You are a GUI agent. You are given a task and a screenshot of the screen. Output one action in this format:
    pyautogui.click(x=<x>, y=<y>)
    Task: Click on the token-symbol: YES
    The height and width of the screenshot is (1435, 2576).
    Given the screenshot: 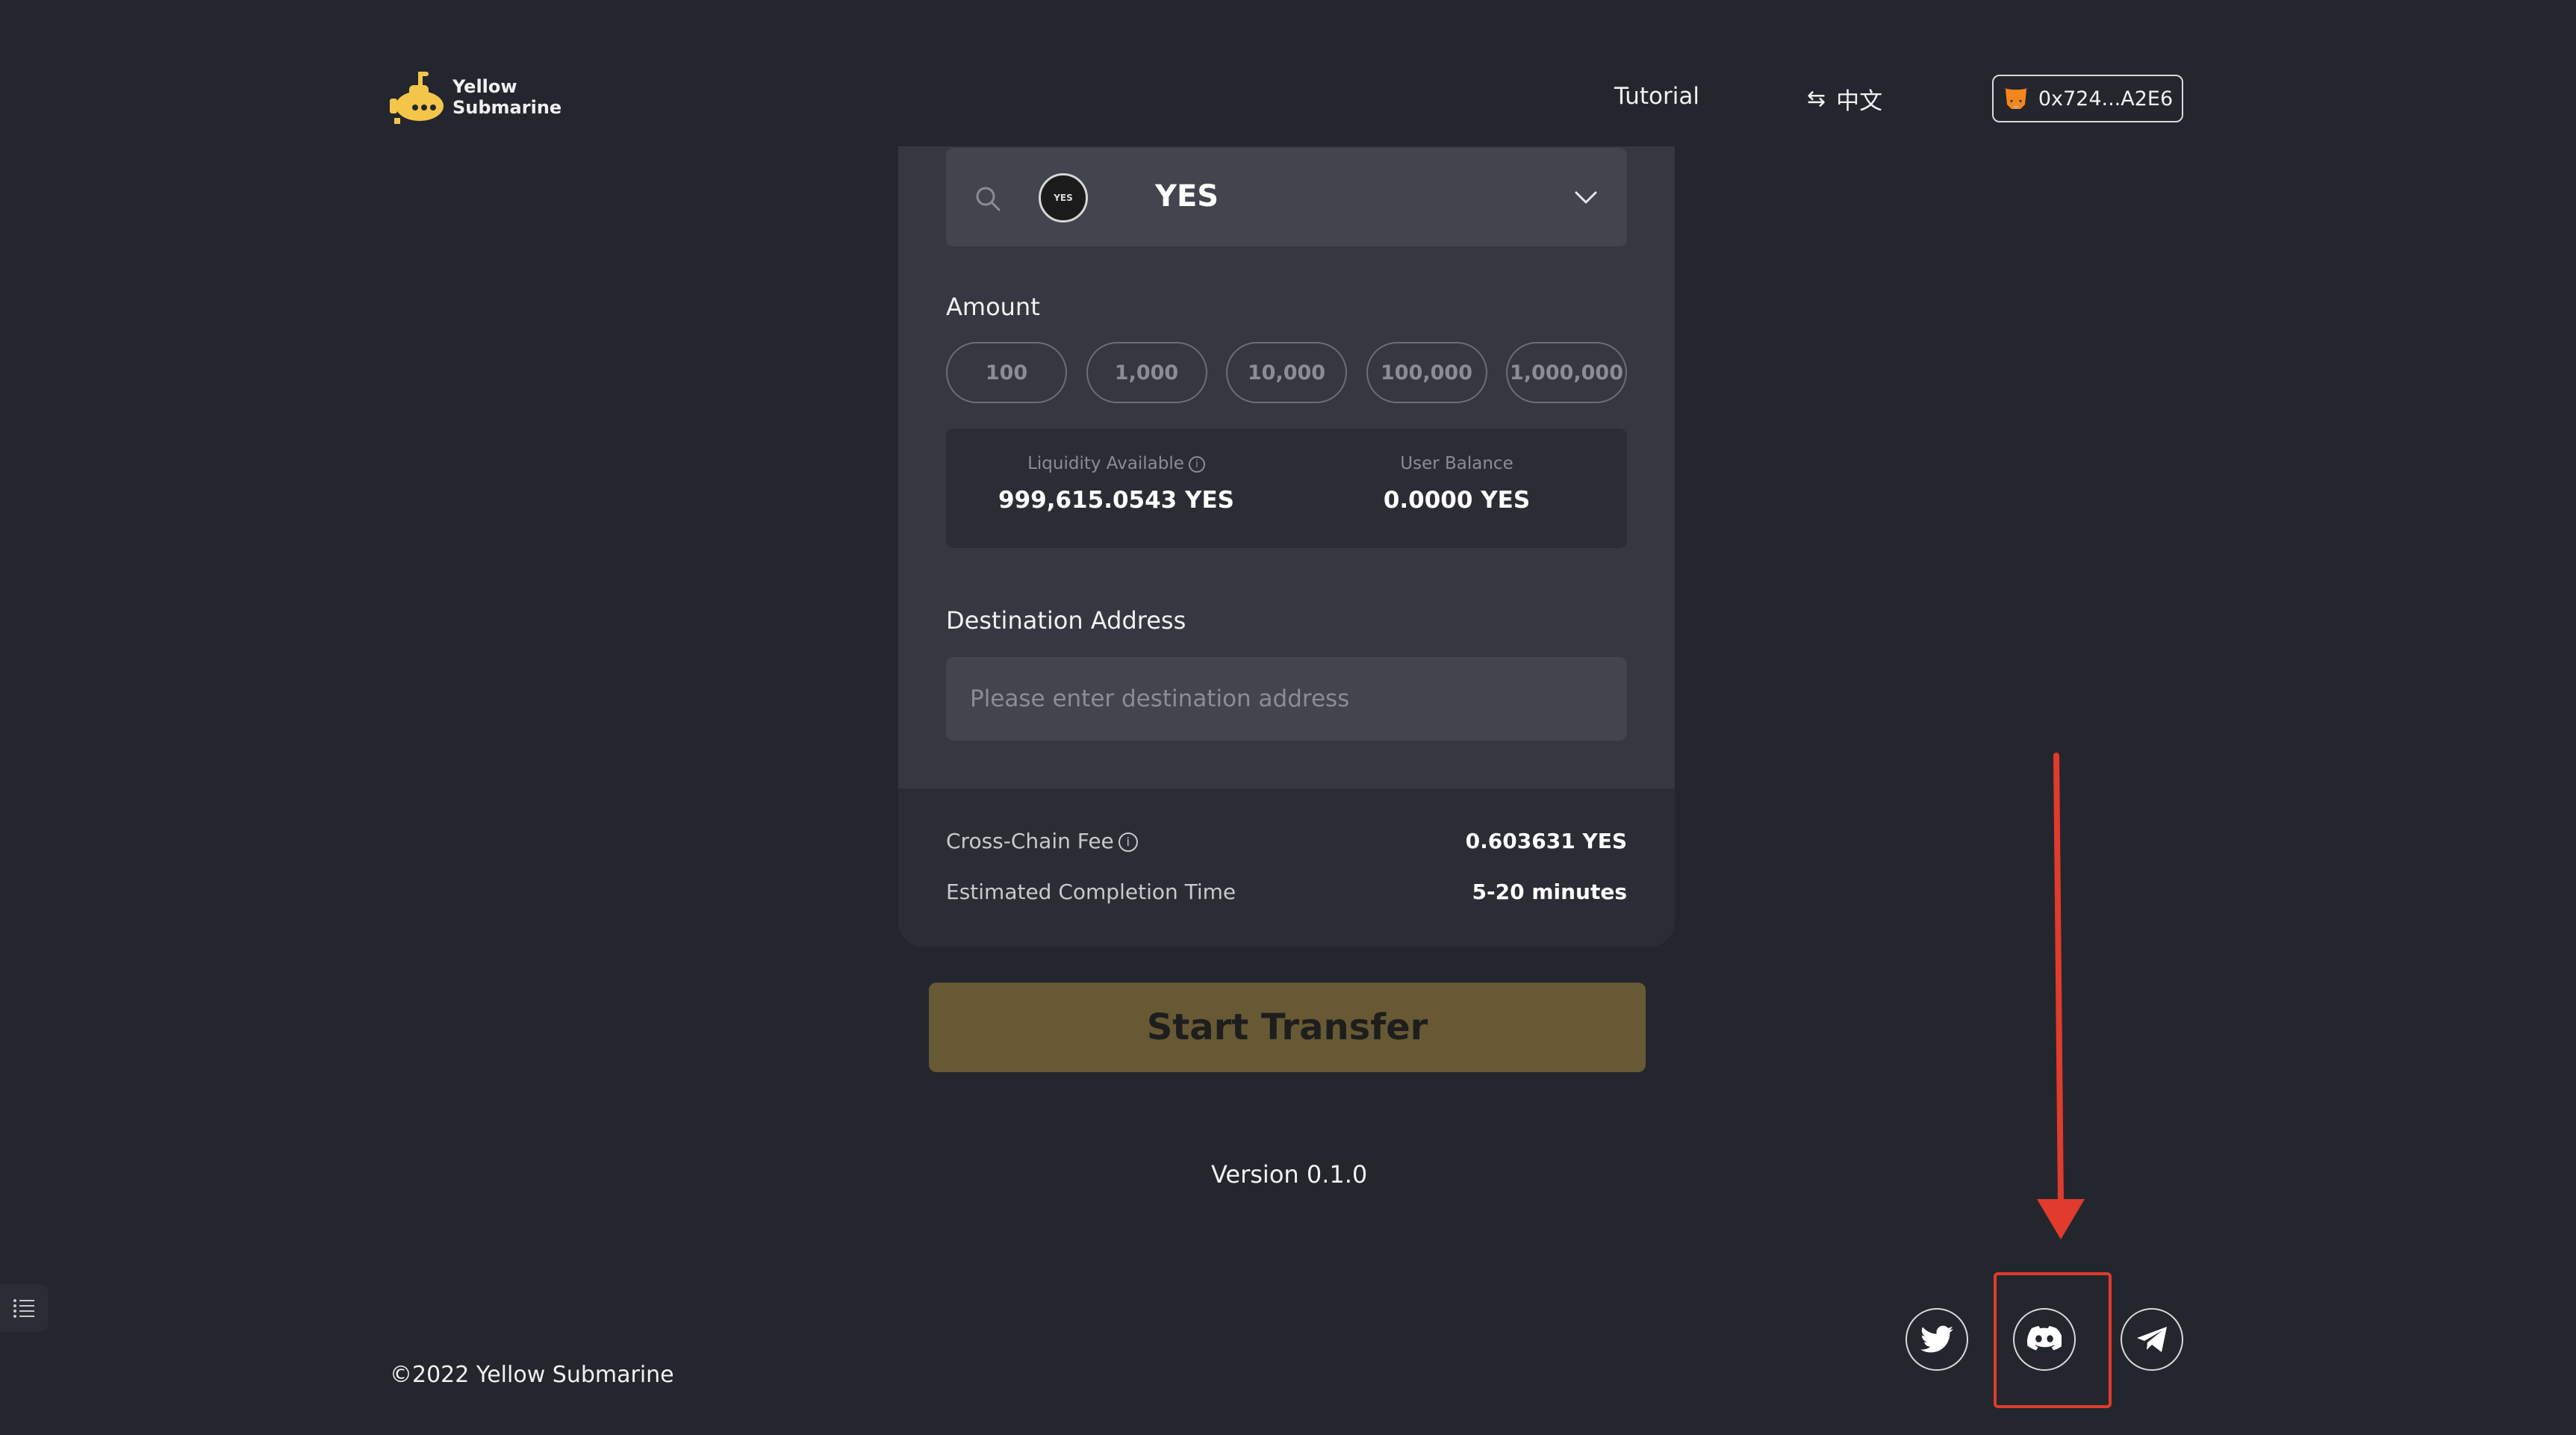 What is the action you would take?
    pyautogui.click(x=1187, y=196)
    